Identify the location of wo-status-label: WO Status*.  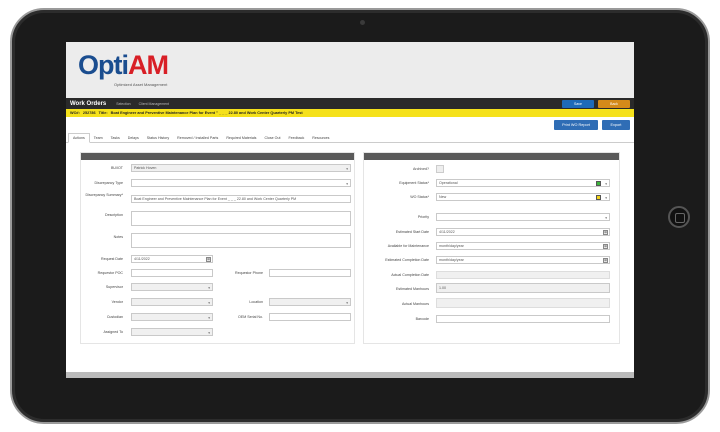
(419, 197).